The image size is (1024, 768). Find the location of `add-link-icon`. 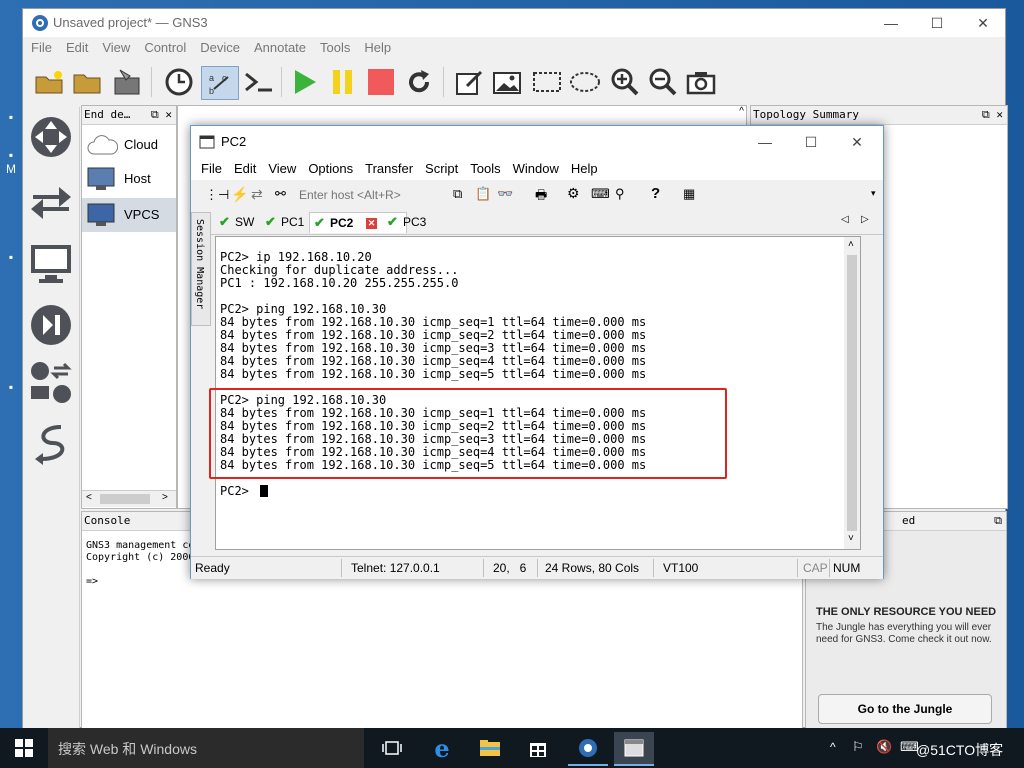

add-link-icon is located at coordinates (51, 443).